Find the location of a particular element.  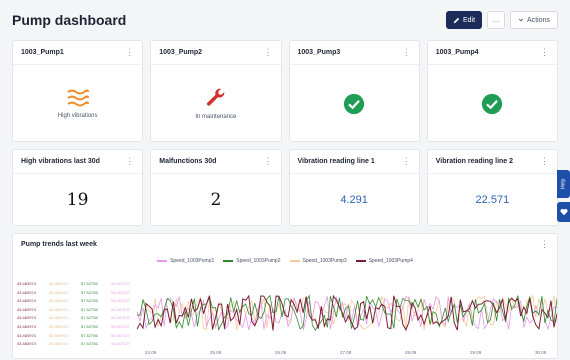

card-header: High vibrations last 30d ⋮ is located at coordinates (78, 162).